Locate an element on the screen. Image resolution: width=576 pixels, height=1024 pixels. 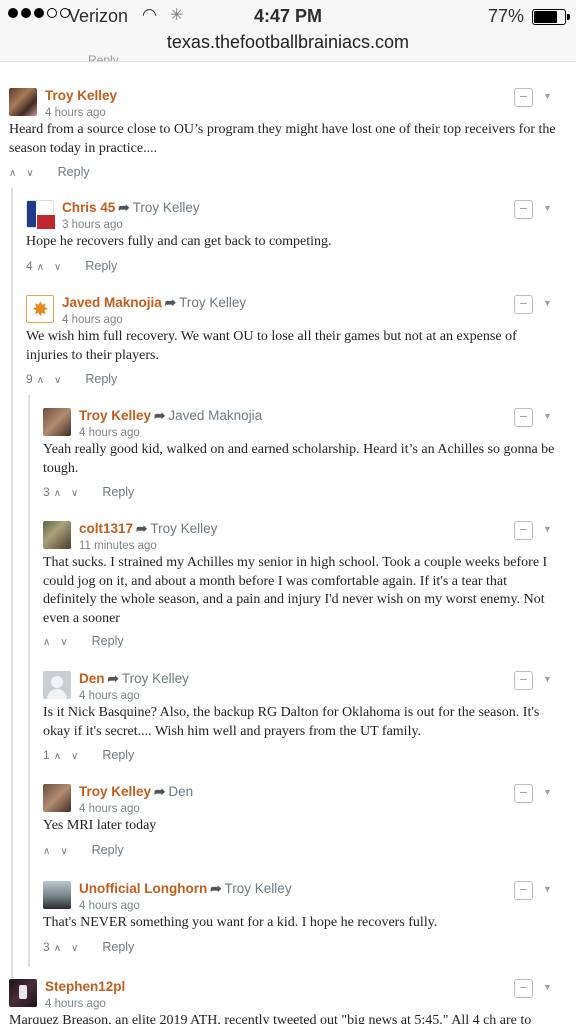
author-name: Stephen12pl is located at coordinates (85, 986).